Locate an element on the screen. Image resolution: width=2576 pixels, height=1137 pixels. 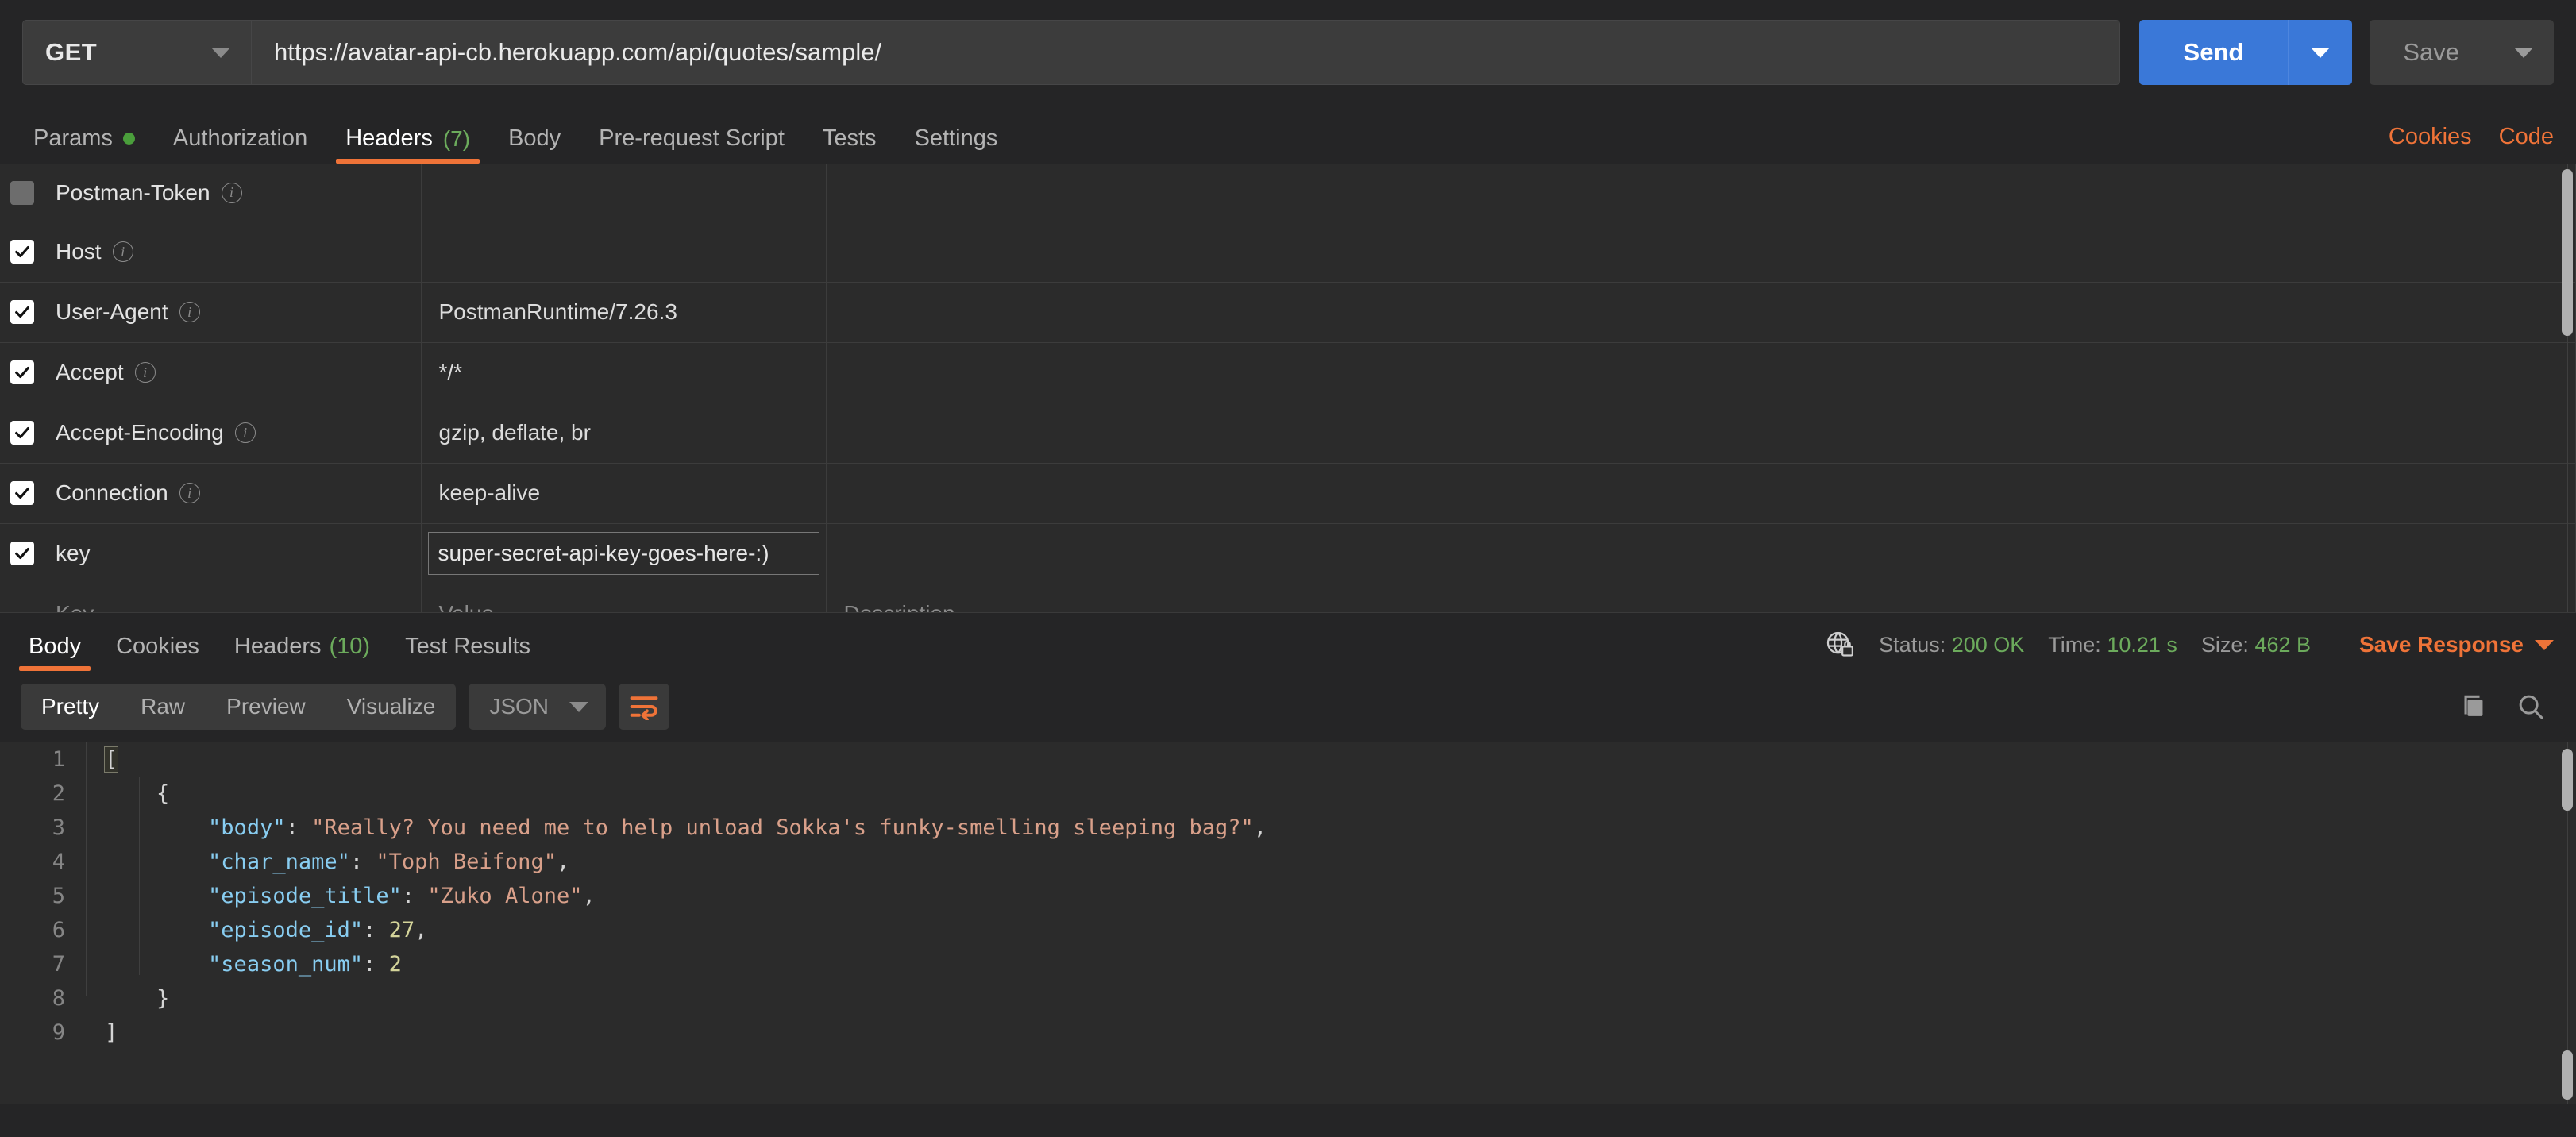
code-line: 7 "season_num": 2 is located at coordinates (1288, 964).